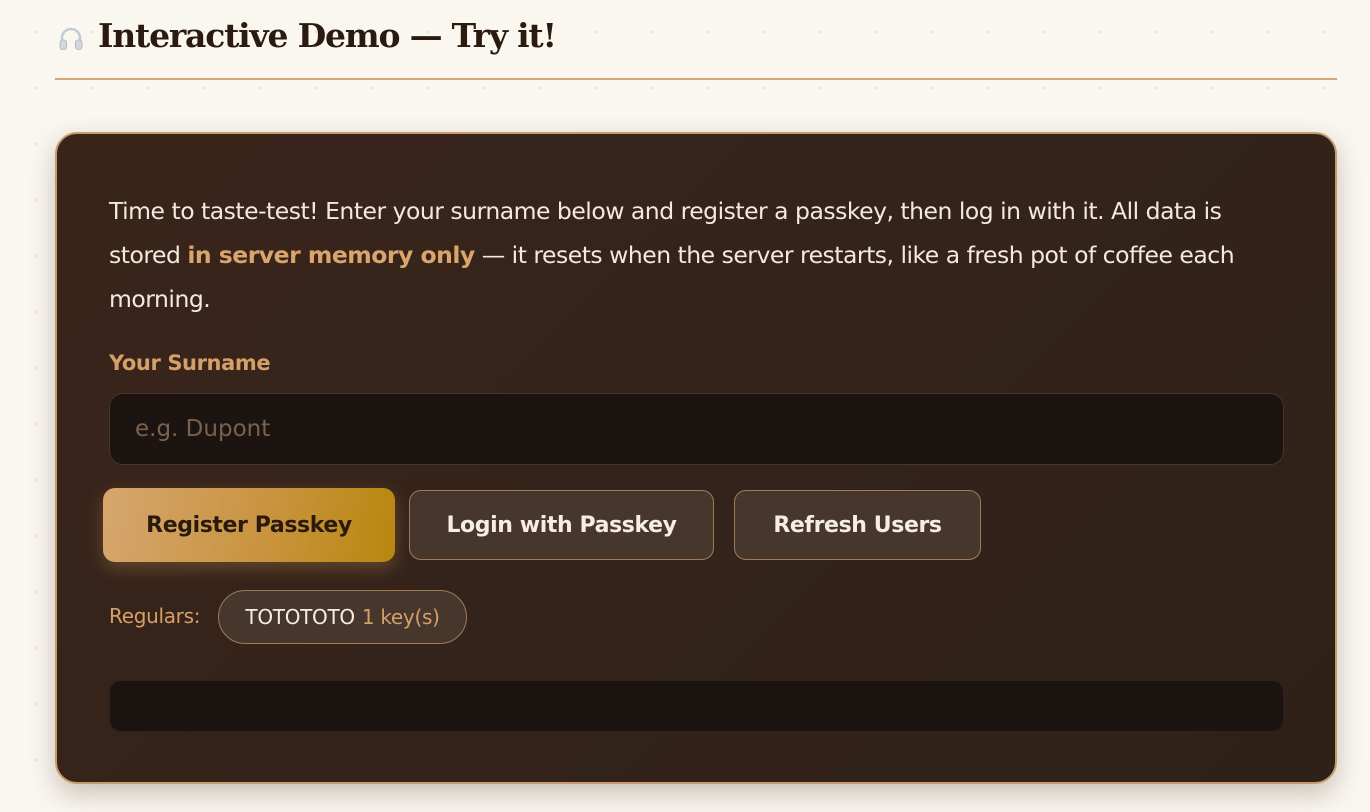  What do you see at coordinates (71, 38) in the screenshot?
I see `headphones-icon` at bounding box center [71, 38].